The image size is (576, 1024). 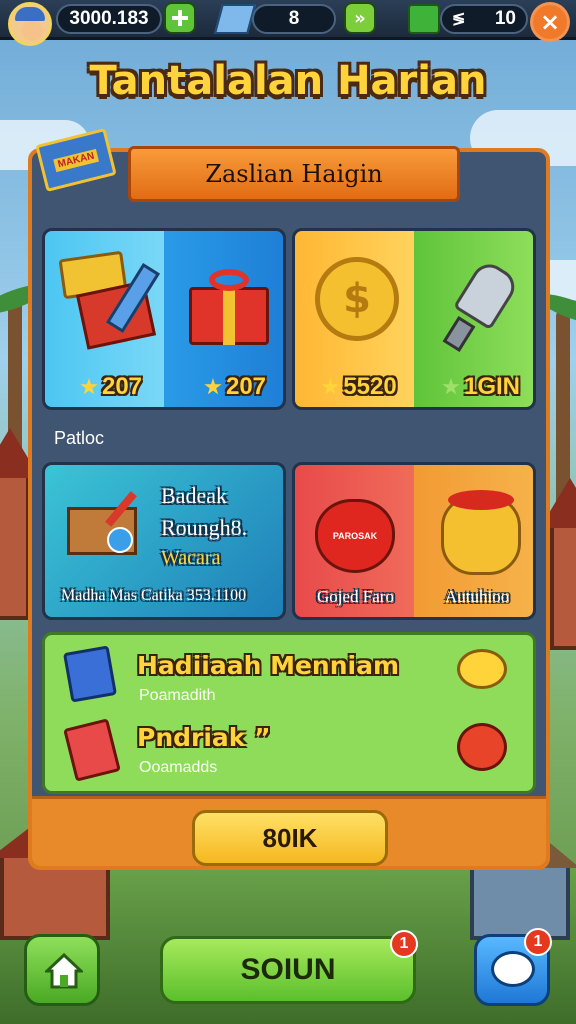 What do you see at coordinates (288, 81) in the screenshot?
I see `page-title: Tantalalan Harian` at bounding box center [288, 81].